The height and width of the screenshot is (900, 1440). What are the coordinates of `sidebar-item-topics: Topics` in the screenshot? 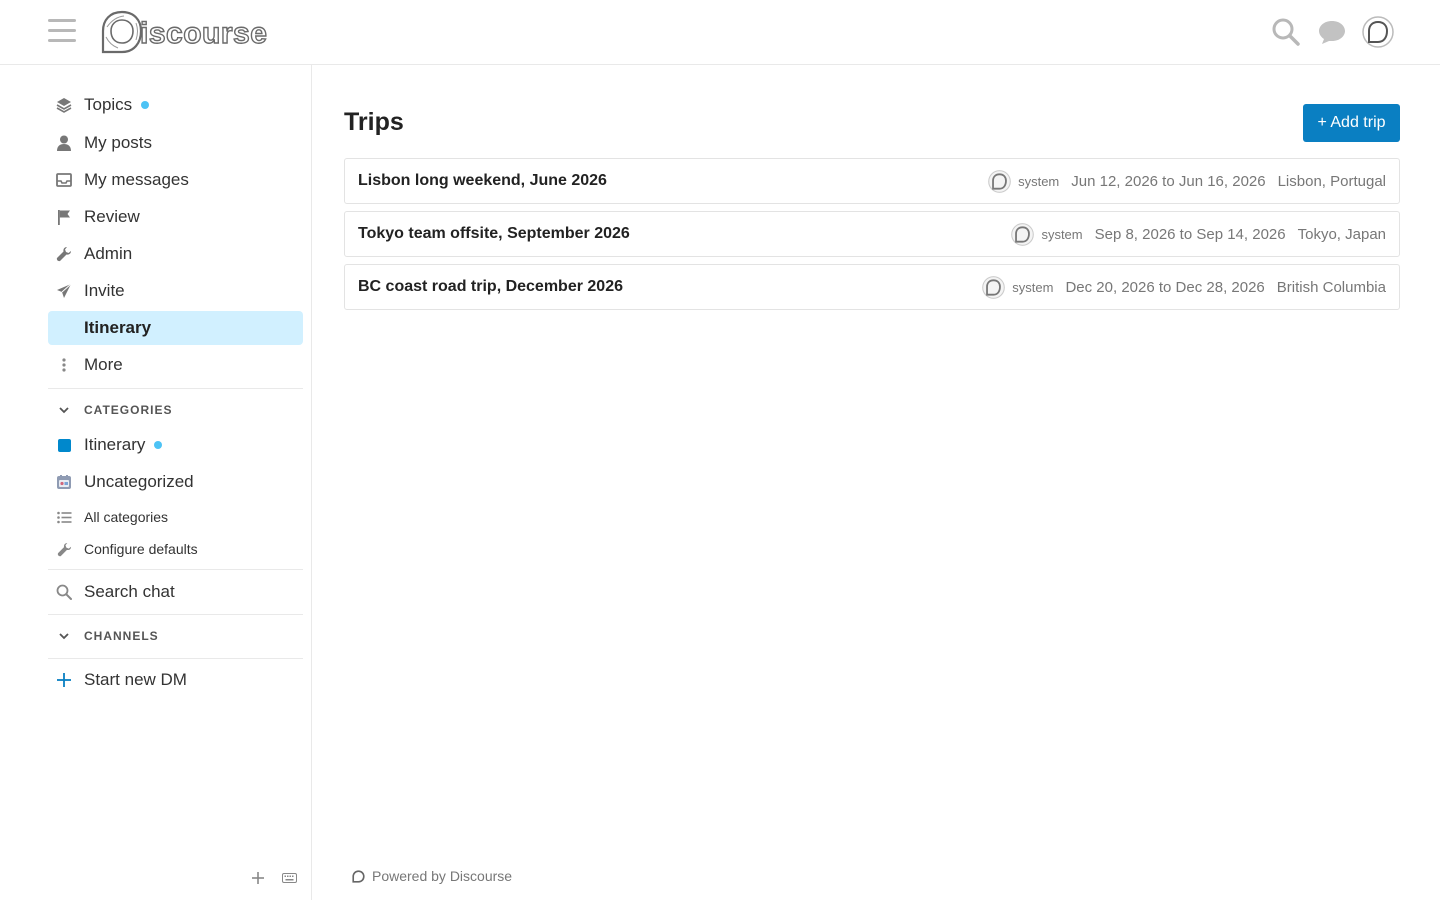 It's located at (175, 105).